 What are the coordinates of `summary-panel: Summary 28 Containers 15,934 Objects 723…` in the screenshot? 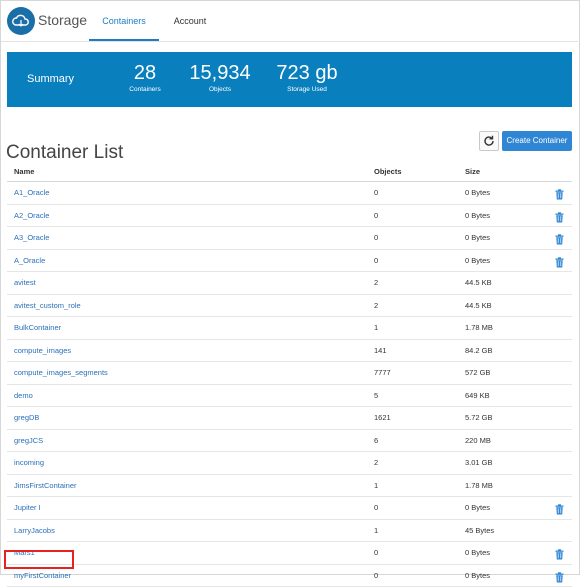 It's located at (289, 79).